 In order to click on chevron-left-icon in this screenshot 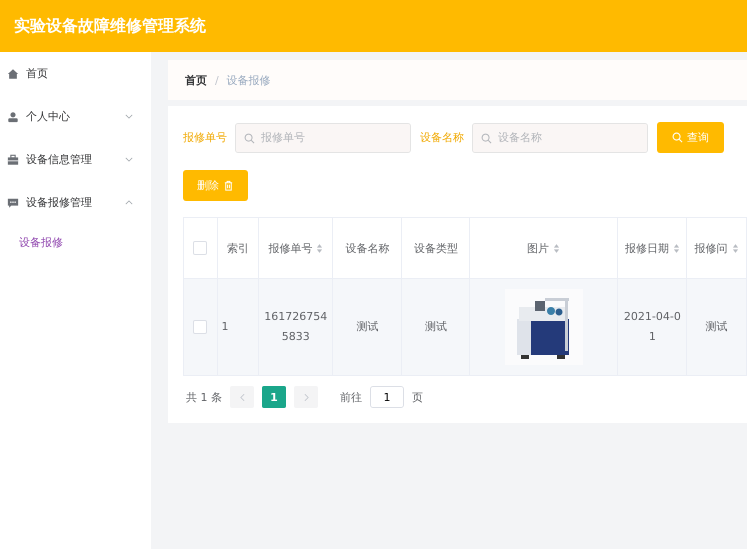, I will do `click(242, 397)`.